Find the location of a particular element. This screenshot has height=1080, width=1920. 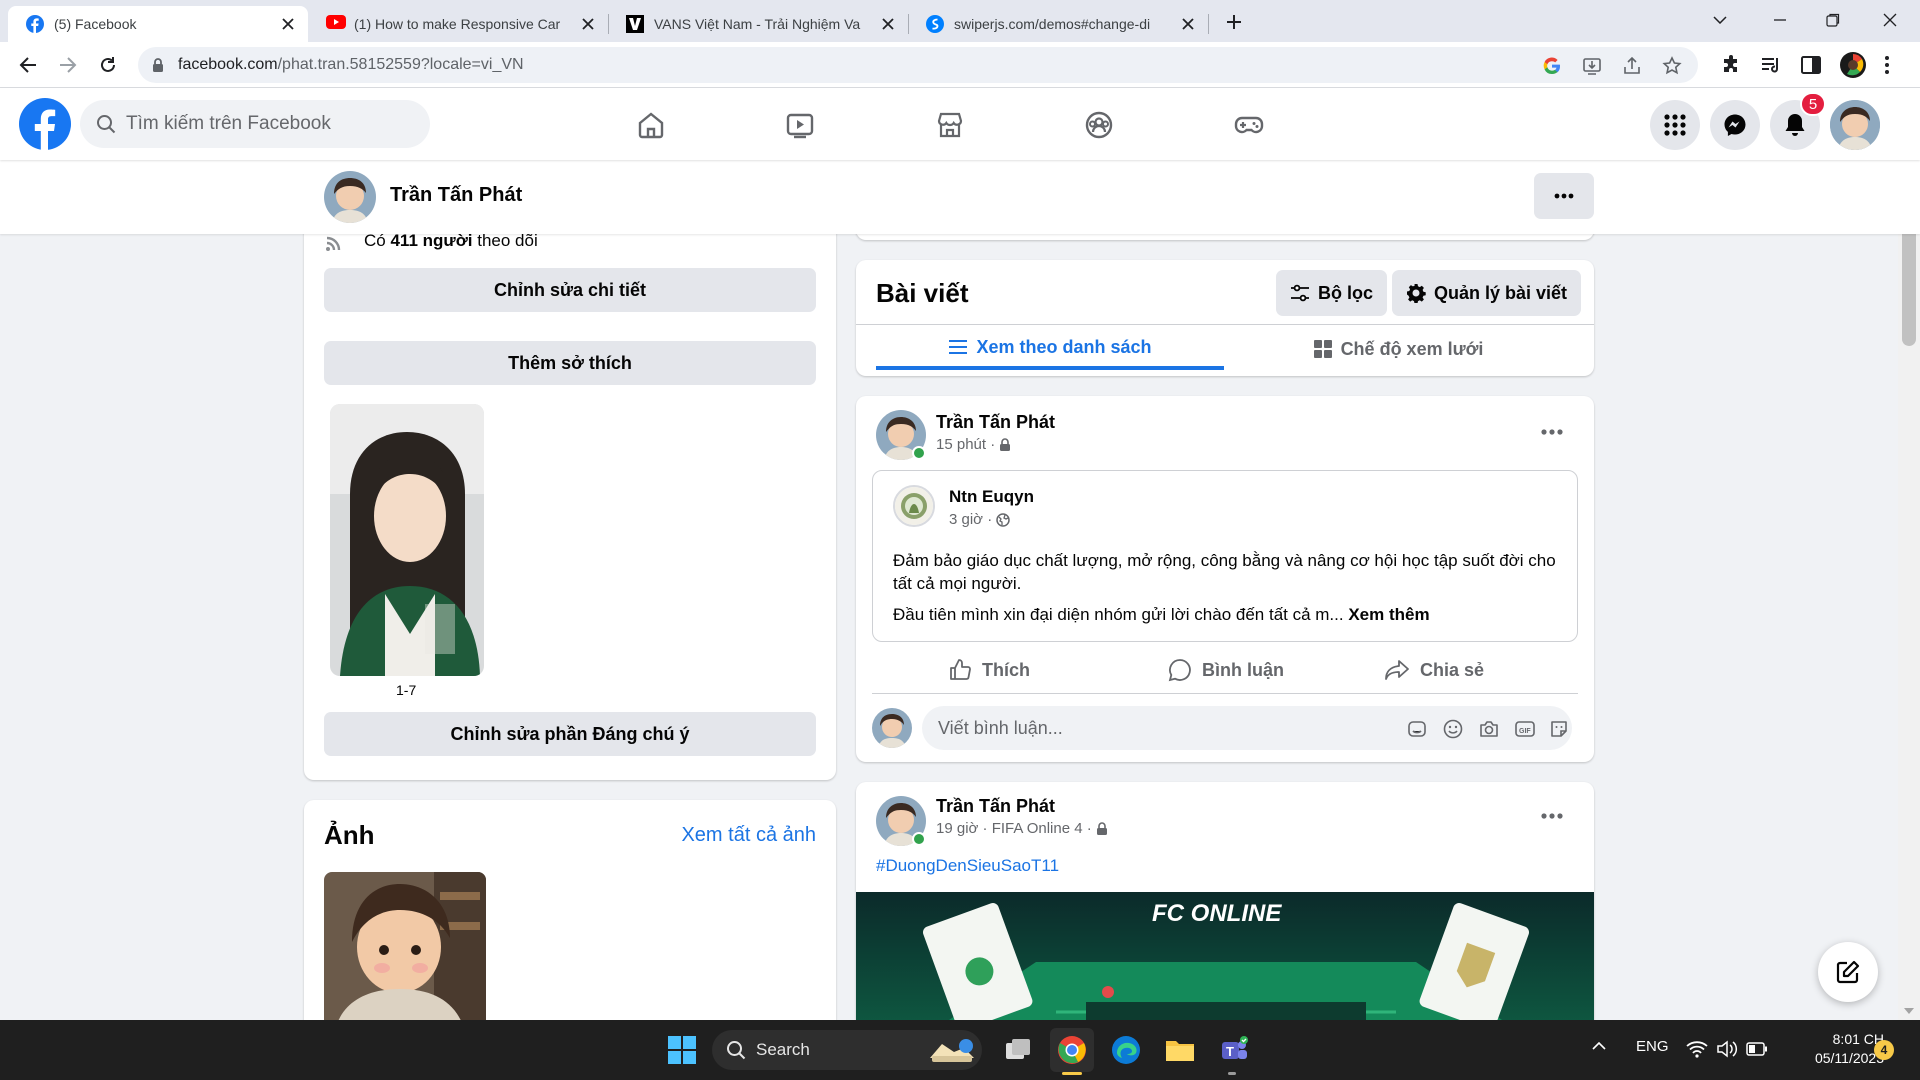

gif-icon: GIF is located at coordinates (1525, 729).